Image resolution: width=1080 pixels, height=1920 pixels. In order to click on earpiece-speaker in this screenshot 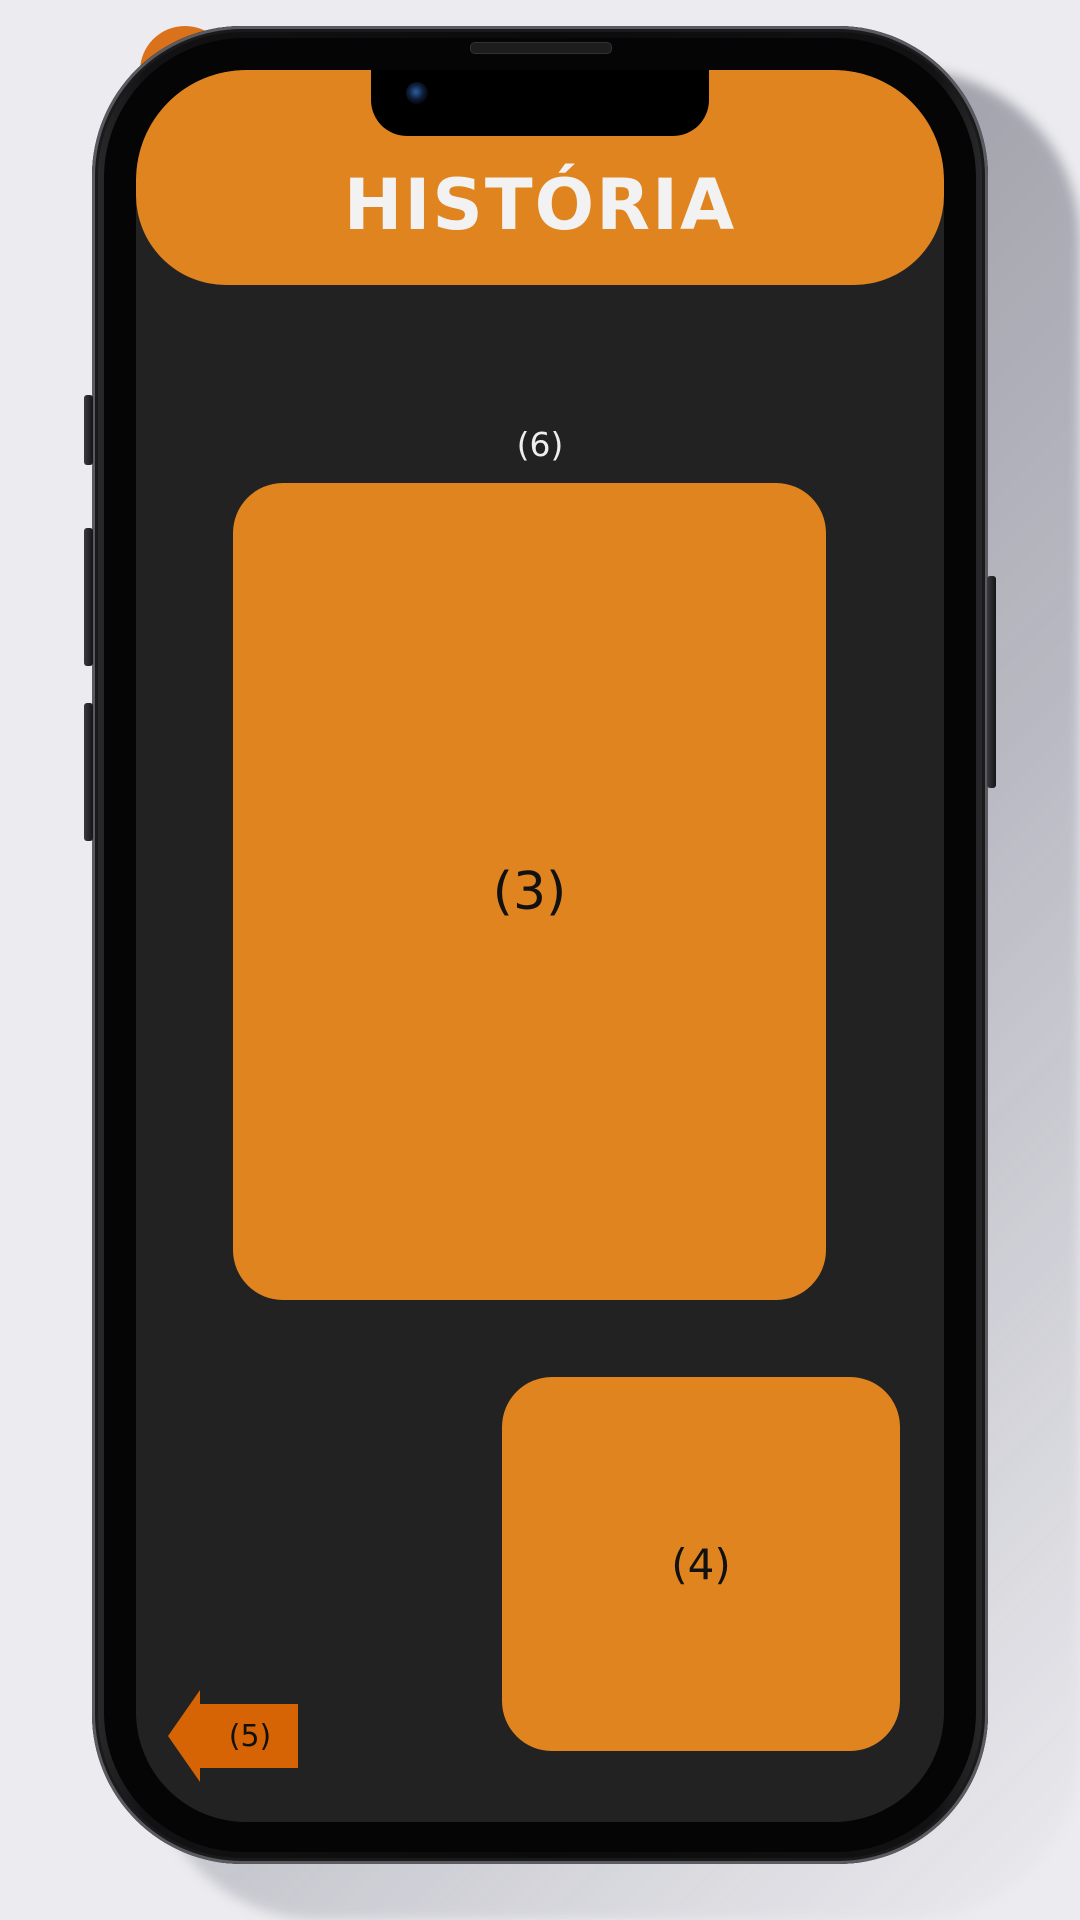, I will do `click(541, 48)`.